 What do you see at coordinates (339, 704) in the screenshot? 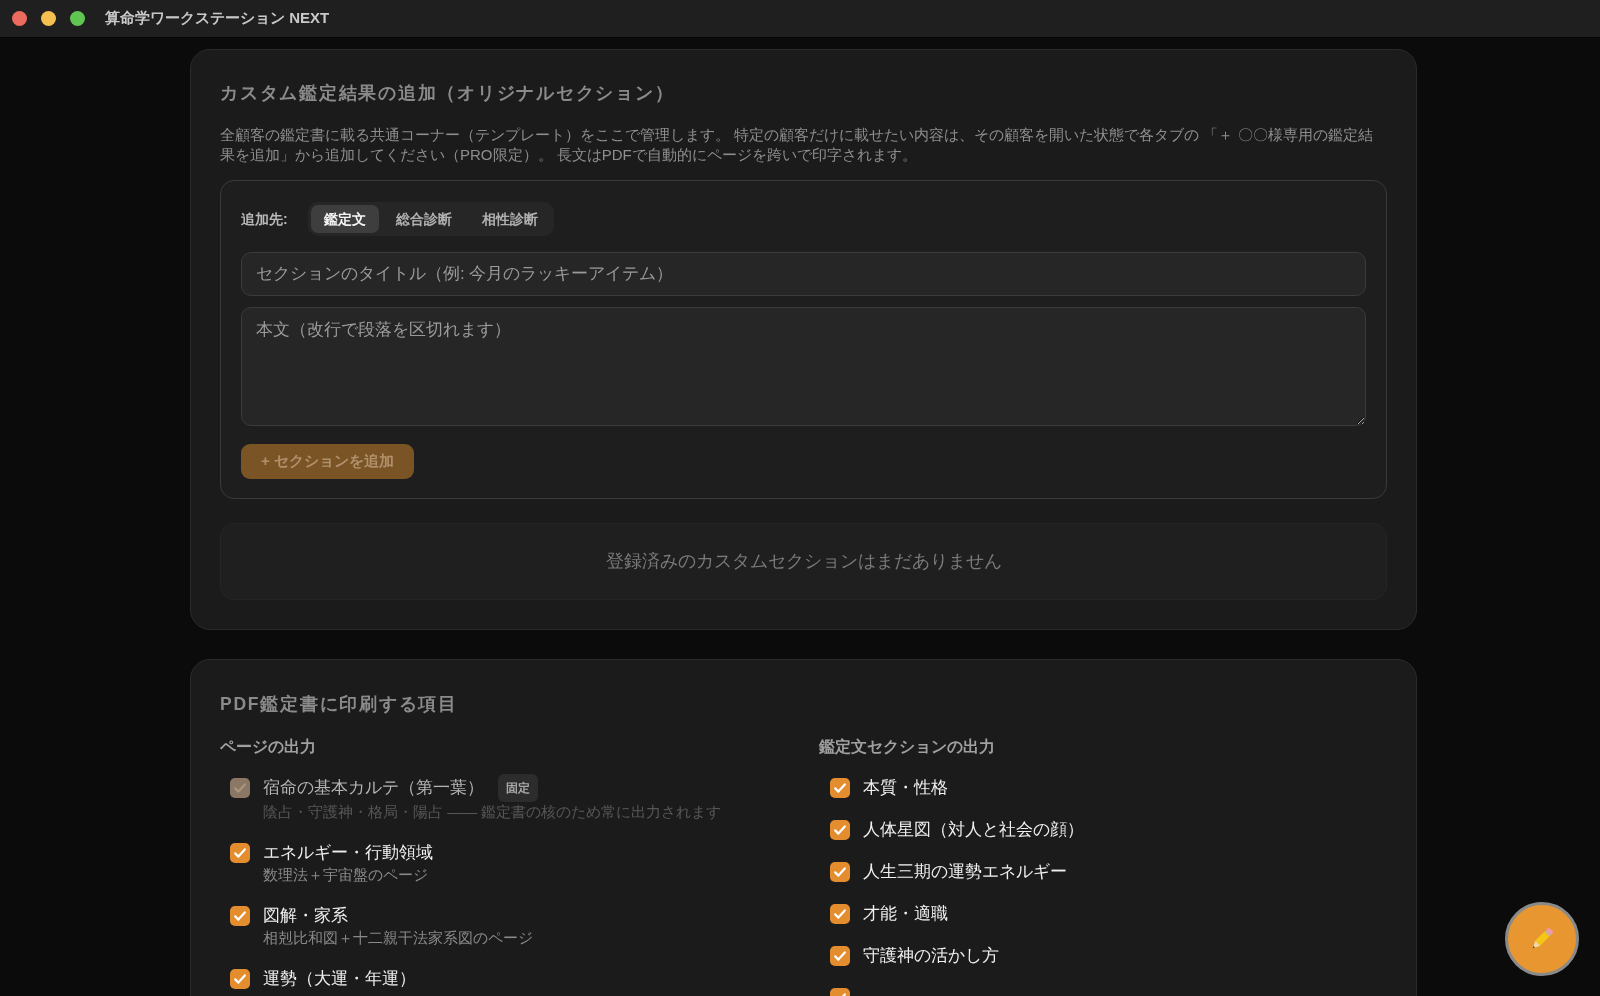
I see `section-title: PDF鑑定書に印刷する項目` at bounding box center [339, 704].